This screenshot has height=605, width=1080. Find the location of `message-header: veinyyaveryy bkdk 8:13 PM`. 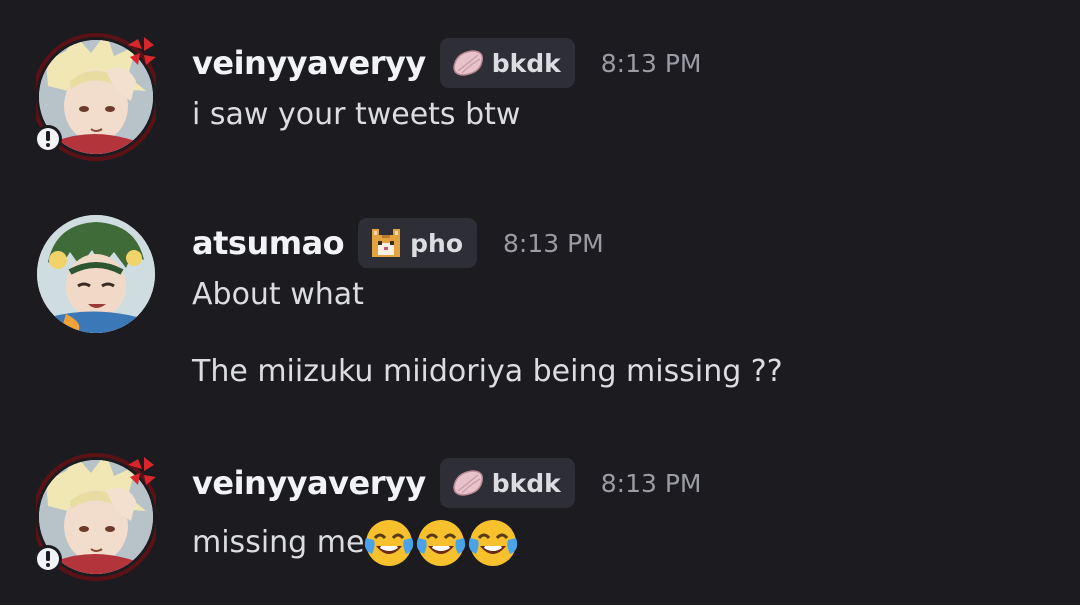

message-header: veinyyaveryy bkdk 8:13 PM is located at coordinates (446, 483).